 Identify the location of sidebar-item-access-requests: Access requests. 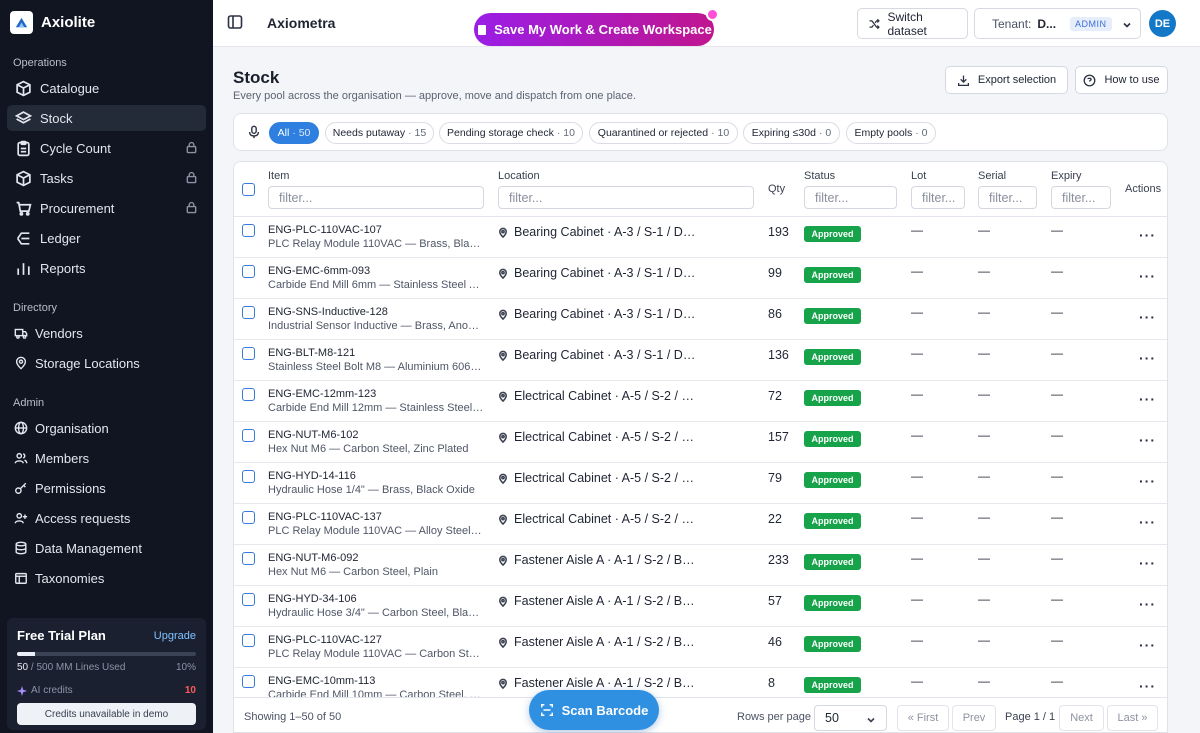
(106, 518).